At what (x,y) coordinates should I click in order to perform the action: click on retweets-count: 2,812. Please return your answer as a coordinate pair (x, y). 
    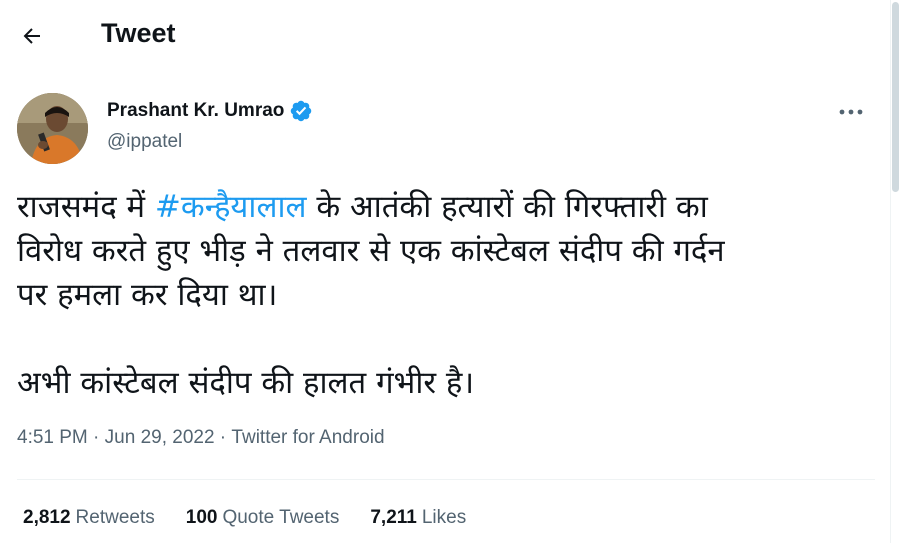
    Looking at the image, I should click on (47, 517).